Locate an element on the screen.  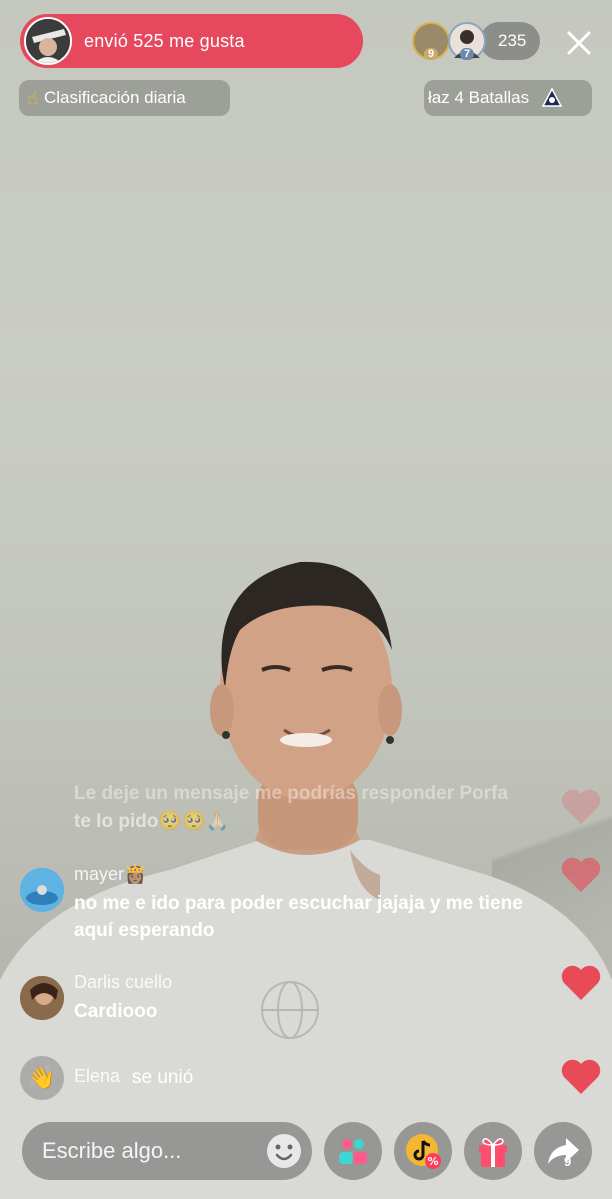
guests-button is located at coordinates (353, 1151).